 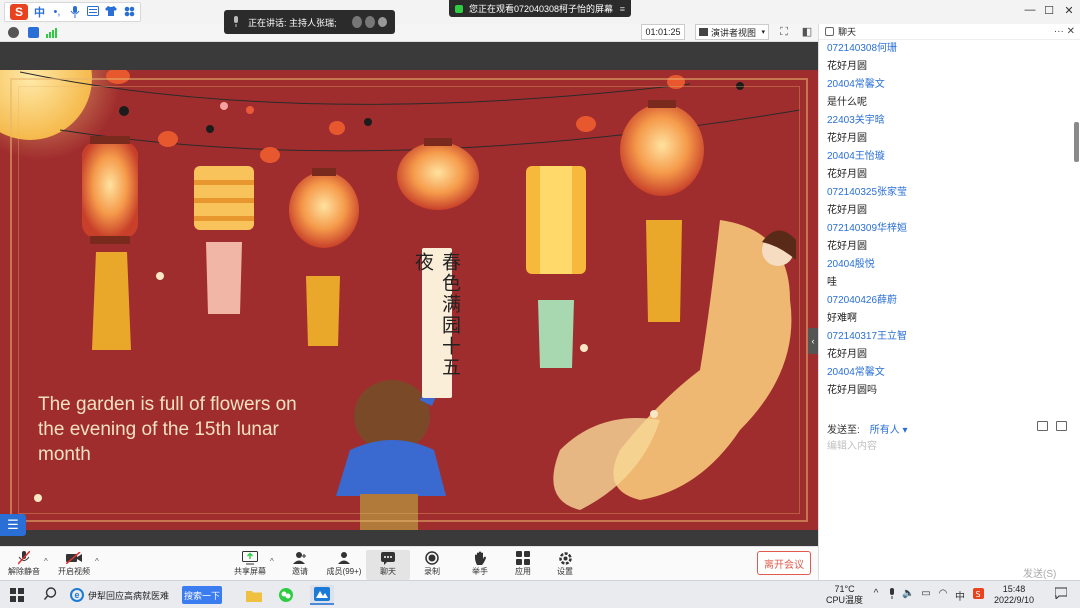 I want to click on tray-mic-icon, so click(x=892, y=595).